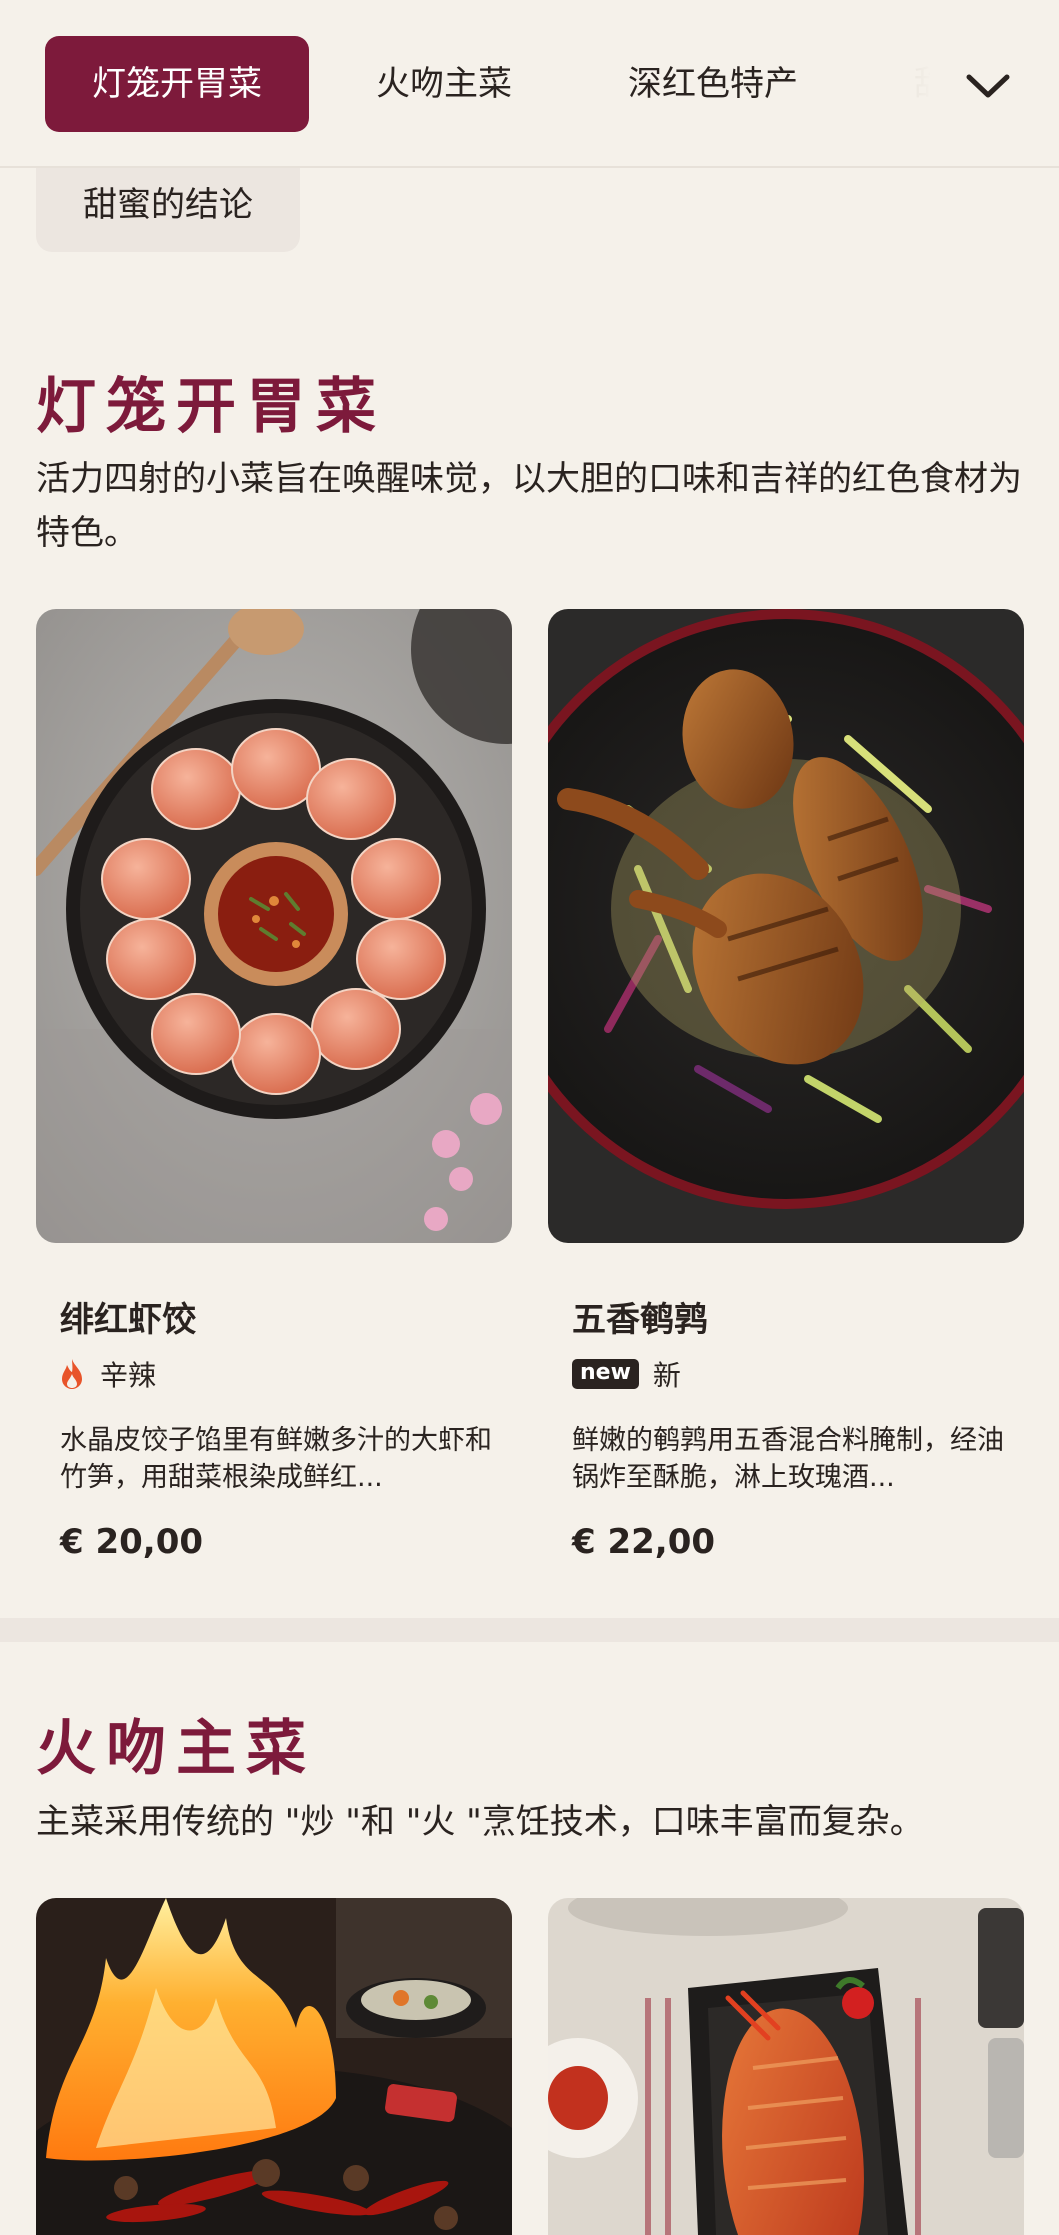 This screenshot has width=1059, height=2235. Describe the element at coordinates (444, 84) in the screenshot. I see `tab-fire-kissed-mains: 火吻主菜` at that location.